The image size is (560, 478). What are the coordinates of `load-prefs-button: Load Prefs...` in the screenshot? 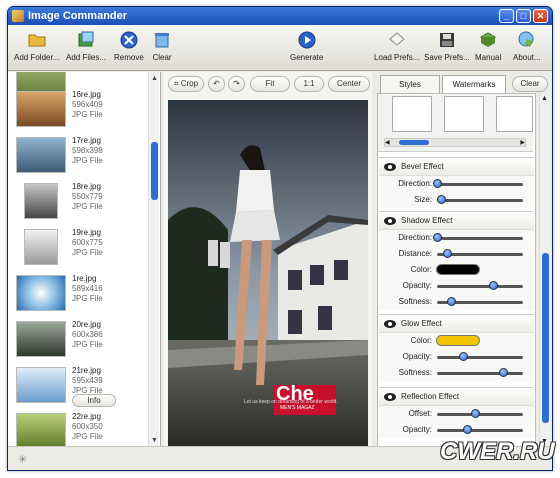 It's located at (396, 45).